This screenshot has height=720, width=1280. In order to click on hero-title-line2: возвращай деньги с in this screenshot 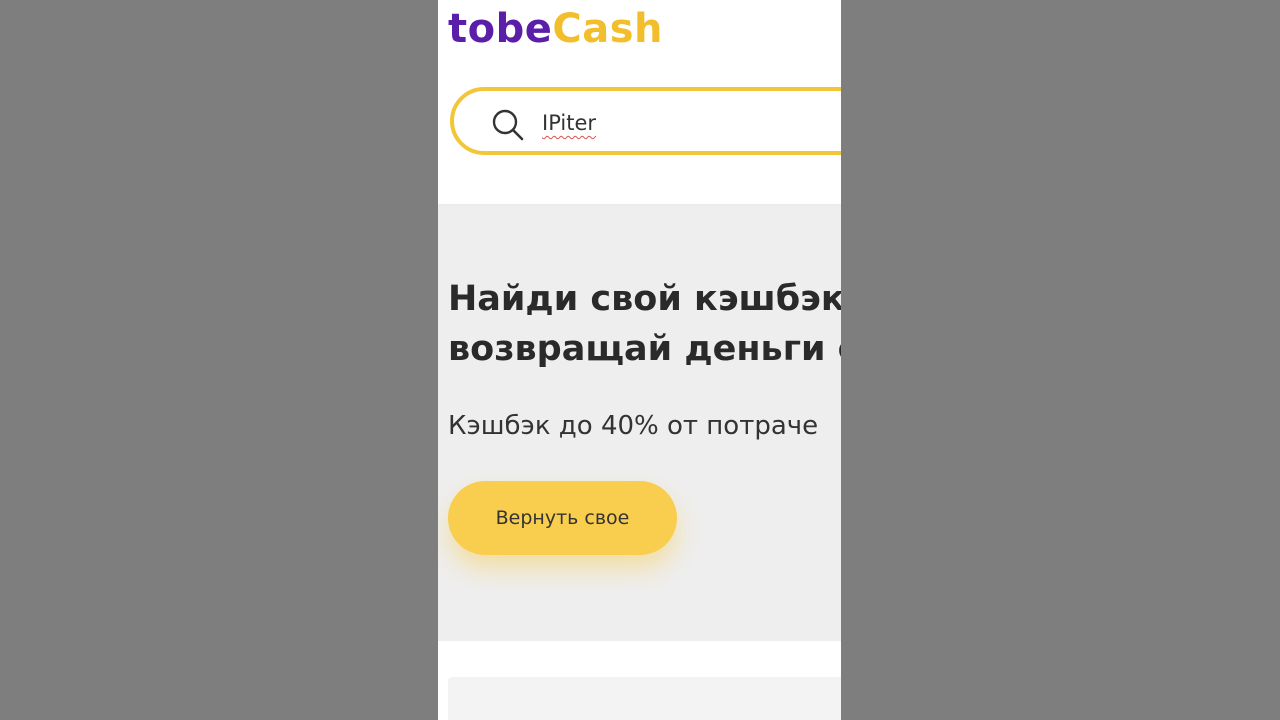, I will do `click(644, 349)`.